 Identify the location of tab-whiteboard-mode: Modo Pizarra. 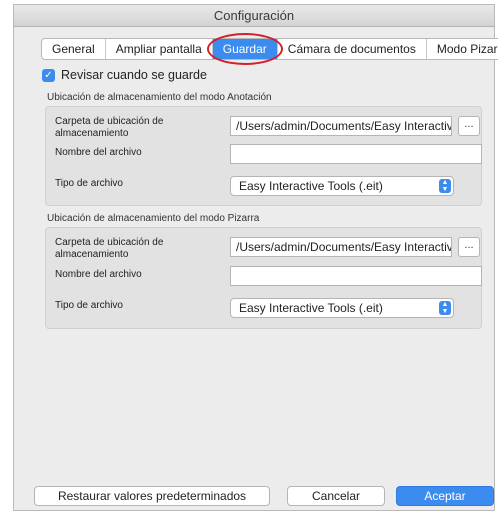
(462, 49).